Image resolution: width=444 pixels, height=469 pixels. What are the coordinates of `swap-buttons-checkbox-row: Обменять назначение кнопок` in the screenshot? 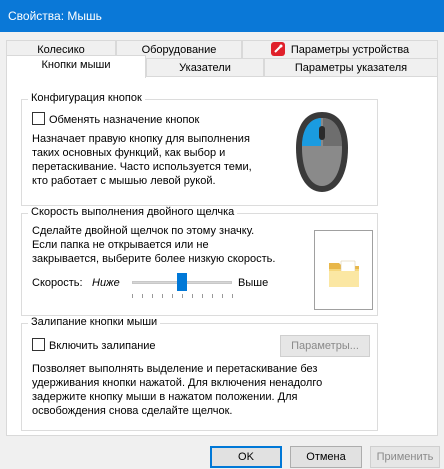 It's located at (115, 119).